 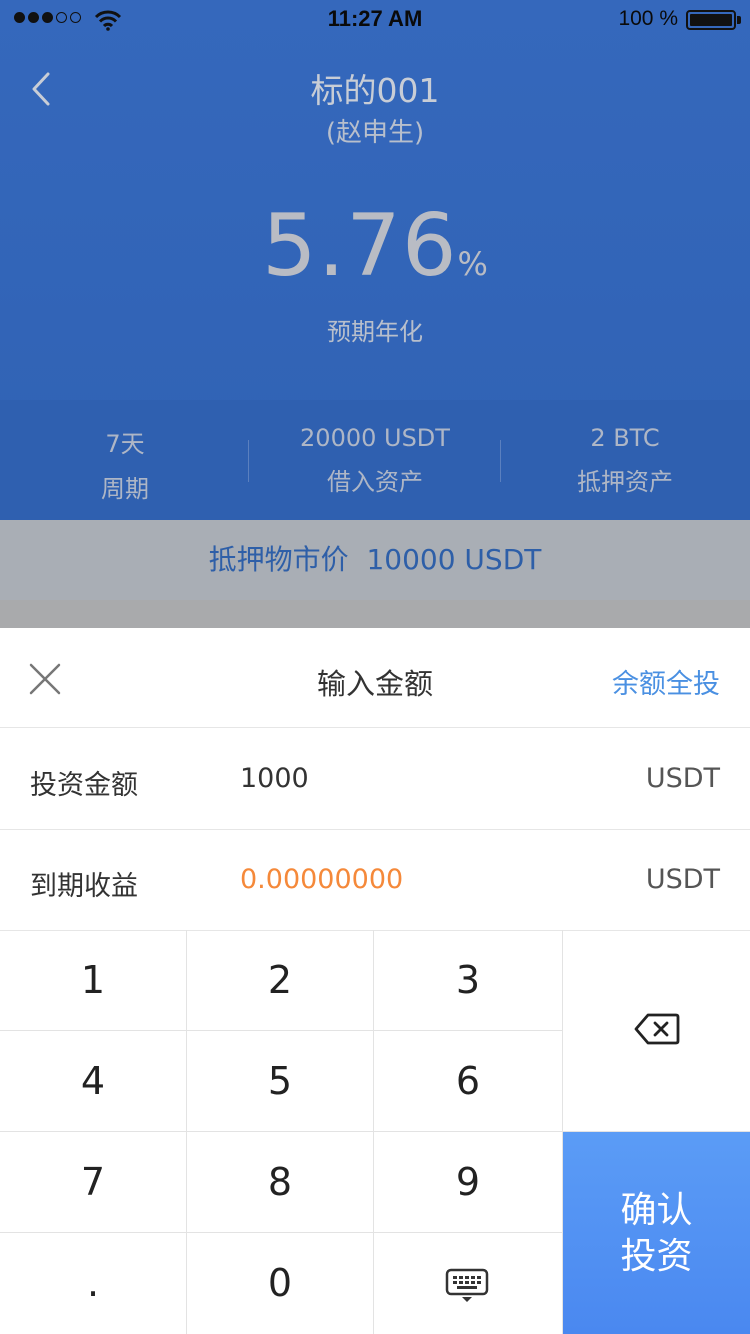 What do you see at coordinates (280, 1081) in the screenshot?
I see `key-5: 5` at bounding box center [280, 1081].